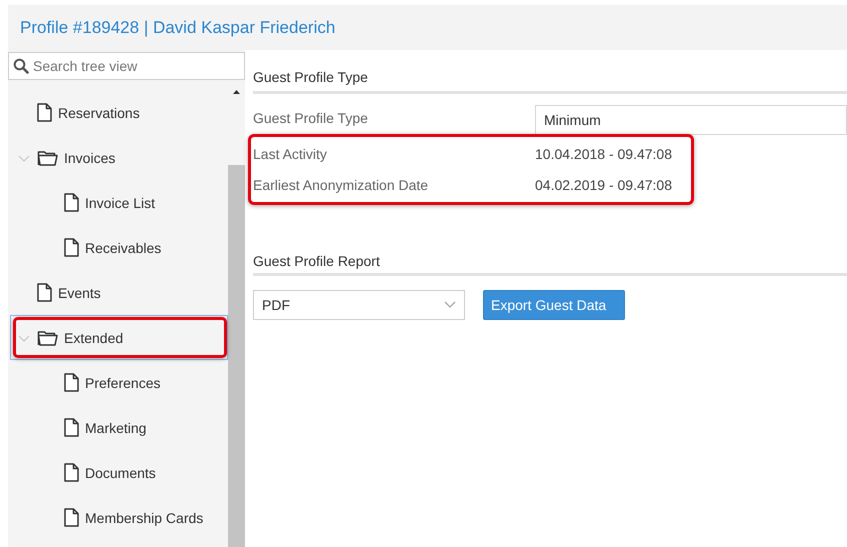  What do you see at coordinates (178, 28) in the screenshot?
I see `page-title: Profile #189428 | David Kaspar Friederich` at bounding box center [178, 28].